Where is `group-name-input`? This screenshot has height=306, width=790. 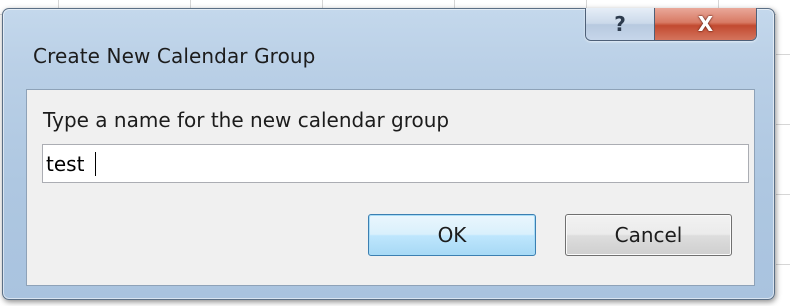 group-name-input is located at coordinates (395, 163).